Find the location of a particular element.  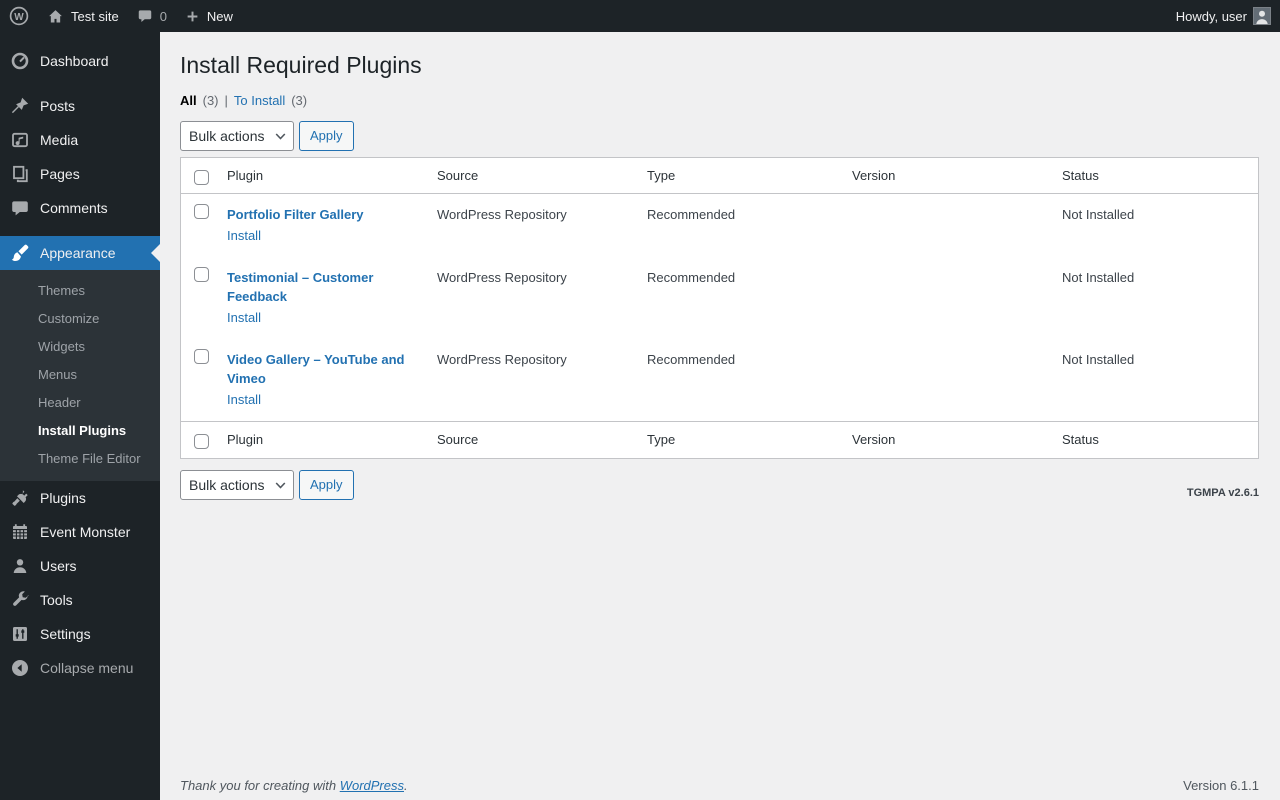

wp-logo-menu: W is located at coordinates (19, 16).